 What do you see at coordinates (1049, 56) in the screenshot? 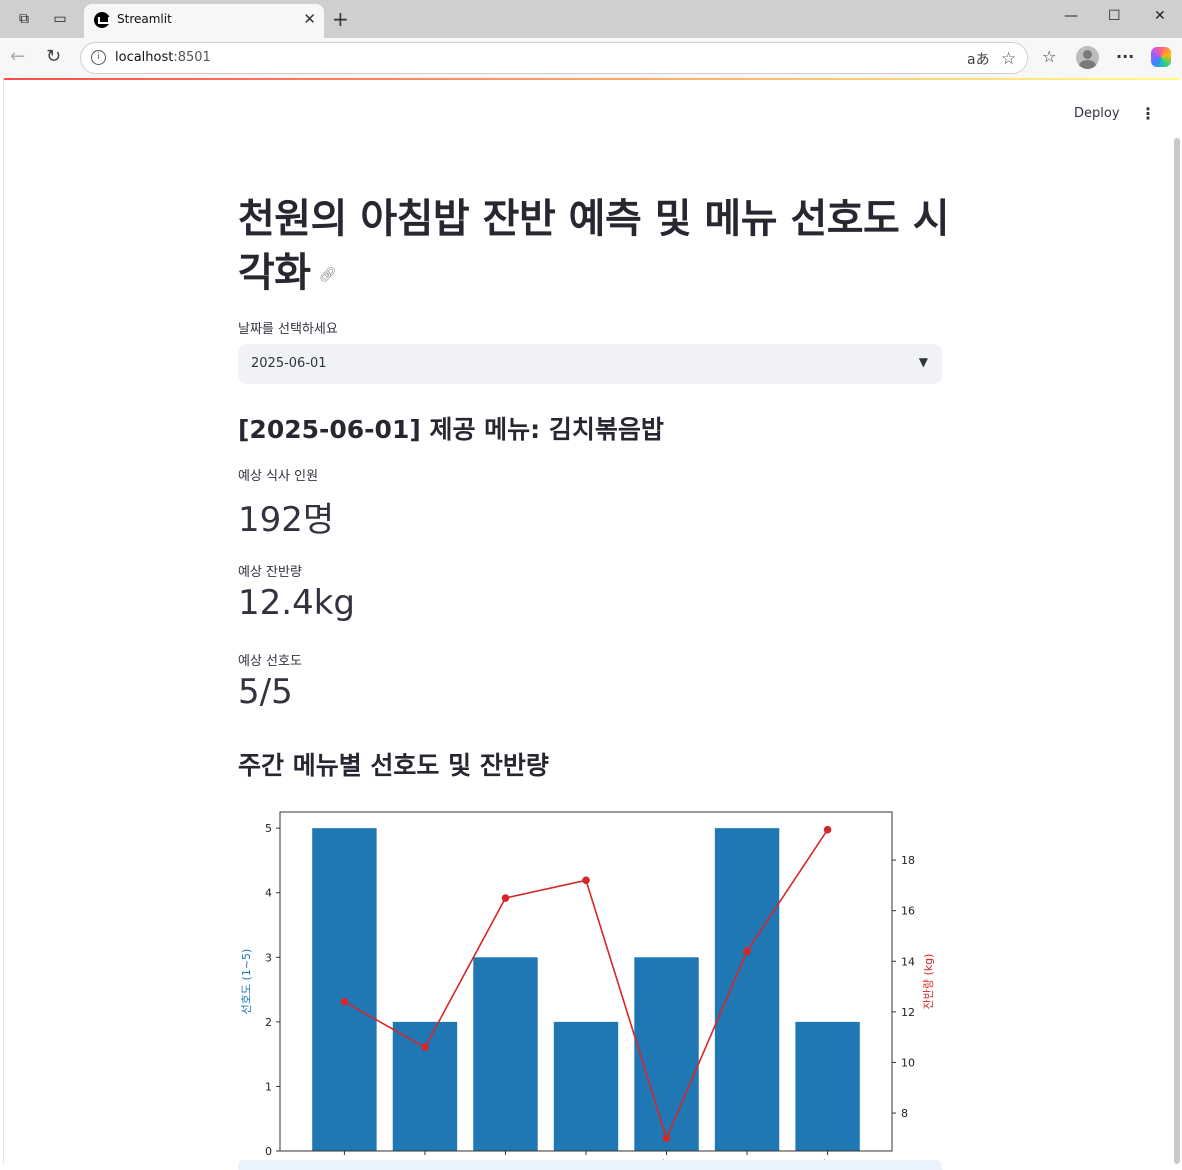
I see `favorites-icon: ☆` at bounding box center [1049, 56].